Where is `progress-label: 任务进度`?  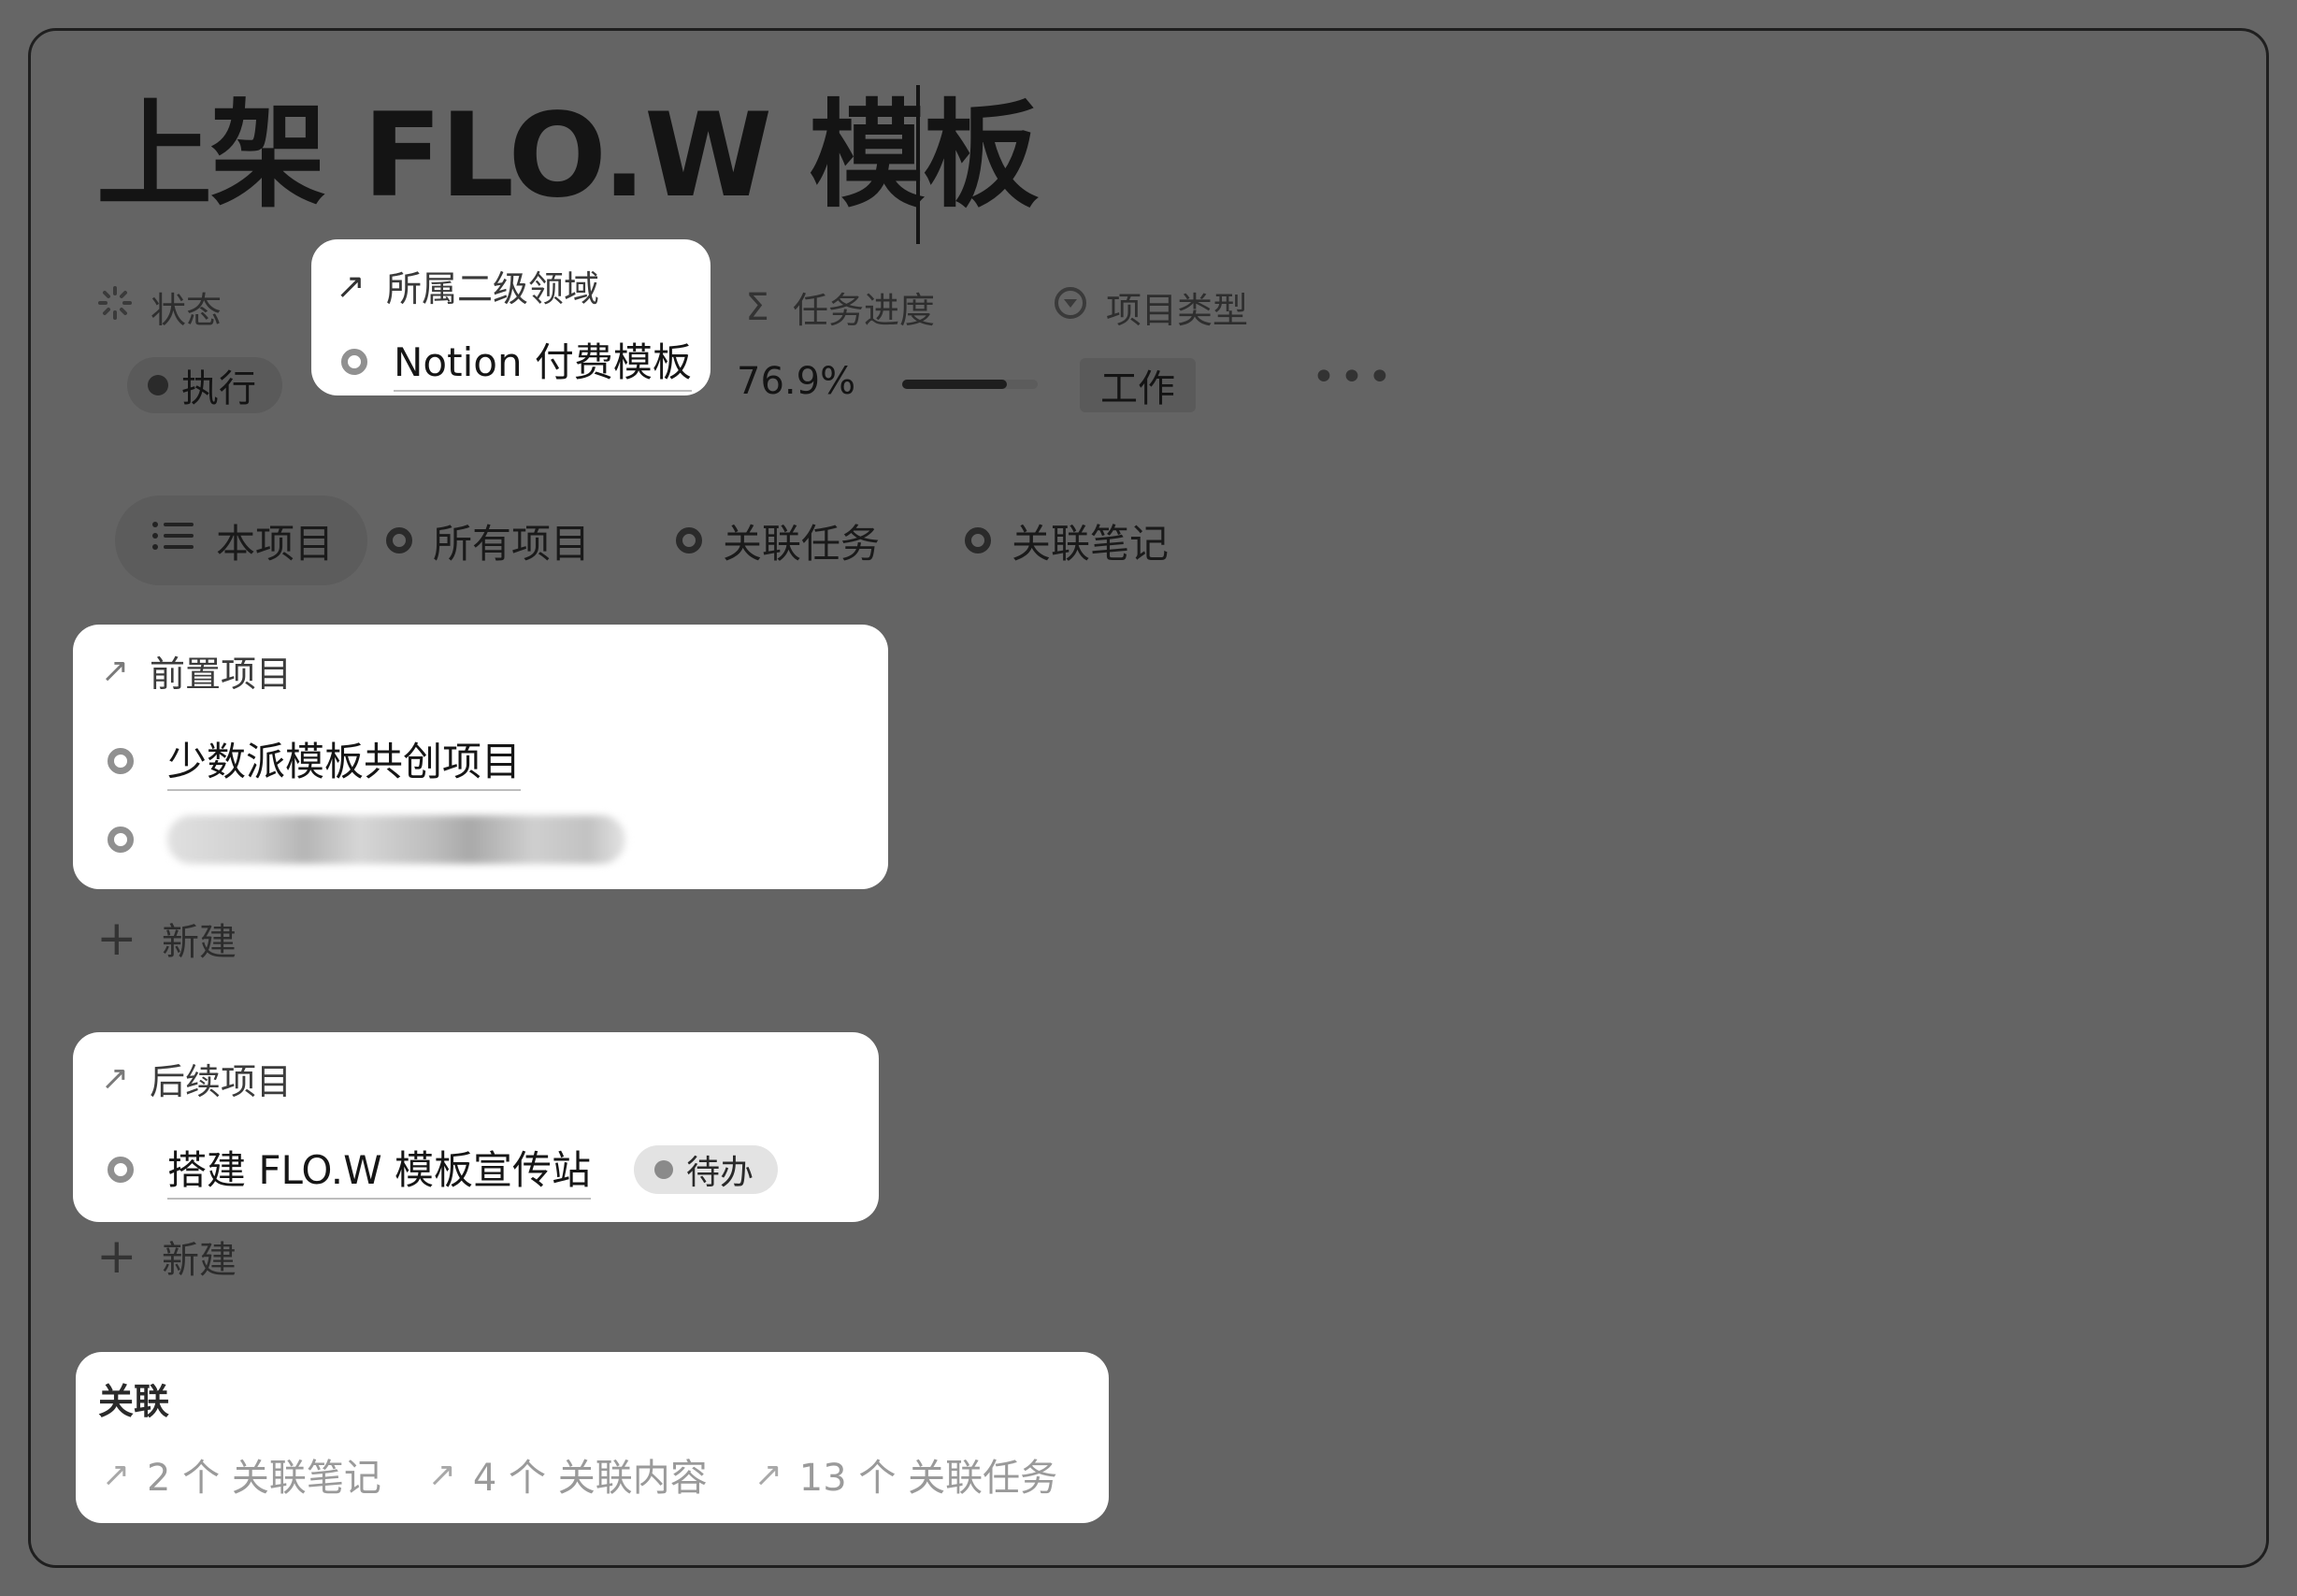
progress-label: 任务进度 is located at coordinates (865, 310).